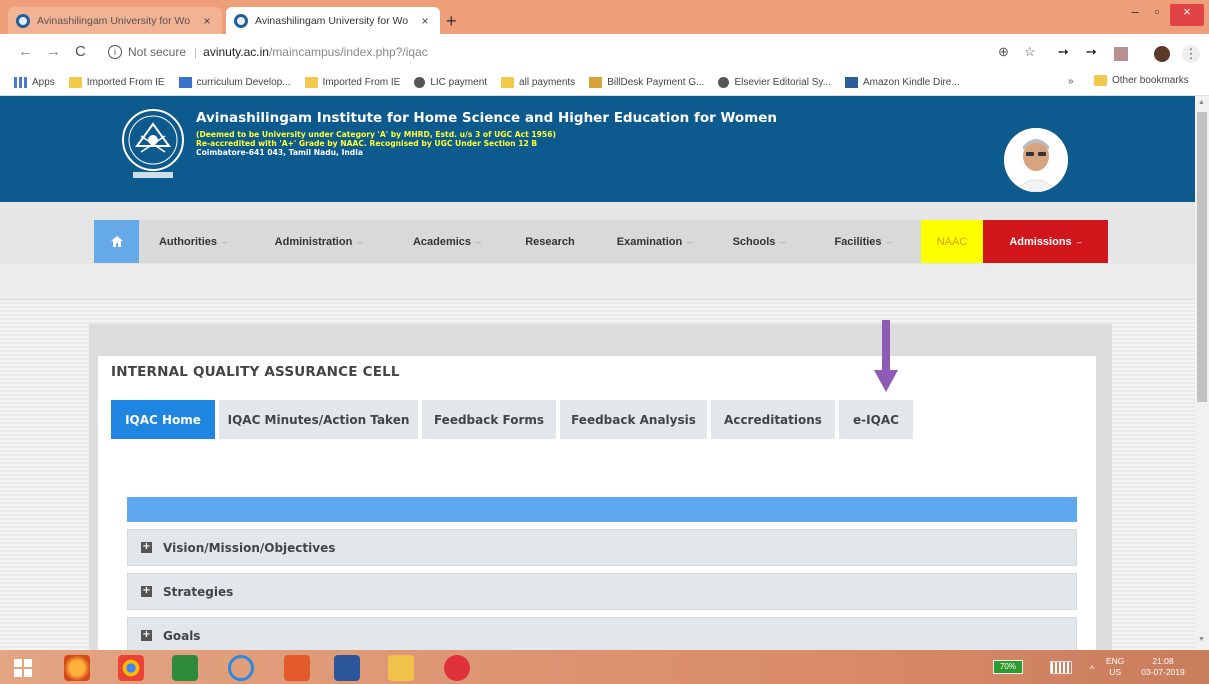 The width and height of the screenshot is (1209, 684). I want to click on scrollbar-thumb, so click(1202, 257).